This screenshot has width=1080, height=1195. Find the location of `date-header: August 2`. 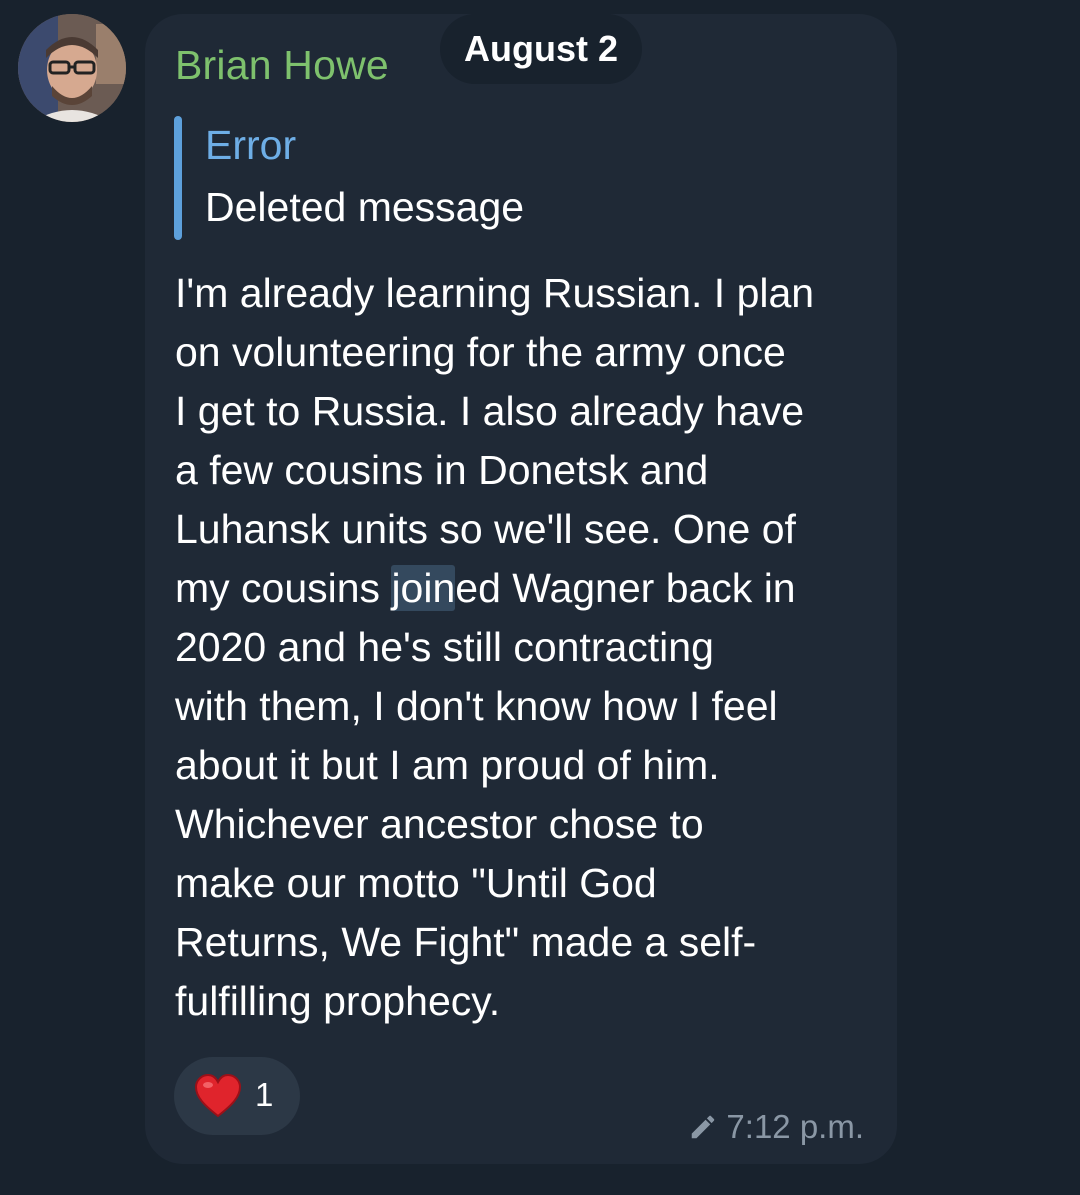

date-header: August 2 is located at coordinates (541, 49).